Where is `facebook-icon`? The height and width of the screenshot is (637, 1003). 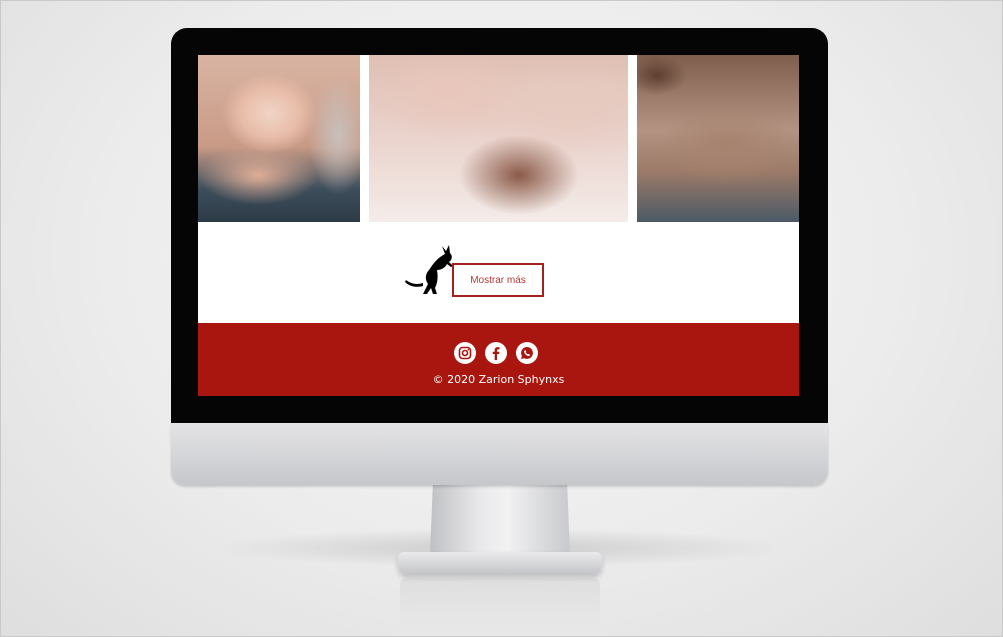
facebook-icon is located at coordinates (496, 353).